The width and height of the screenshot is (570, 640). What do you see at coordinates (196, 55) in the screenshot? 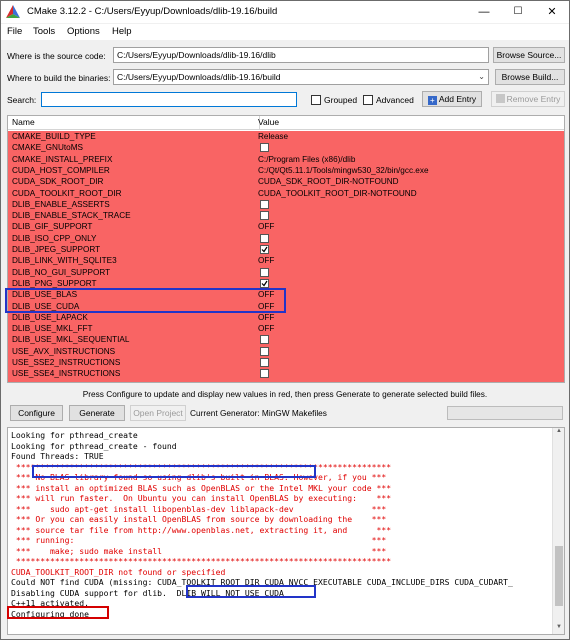
I see `source-path-value: C:/Users/Eyyup/Downloads/dlib-19.16/dlib` at bounding box center [196, 55].